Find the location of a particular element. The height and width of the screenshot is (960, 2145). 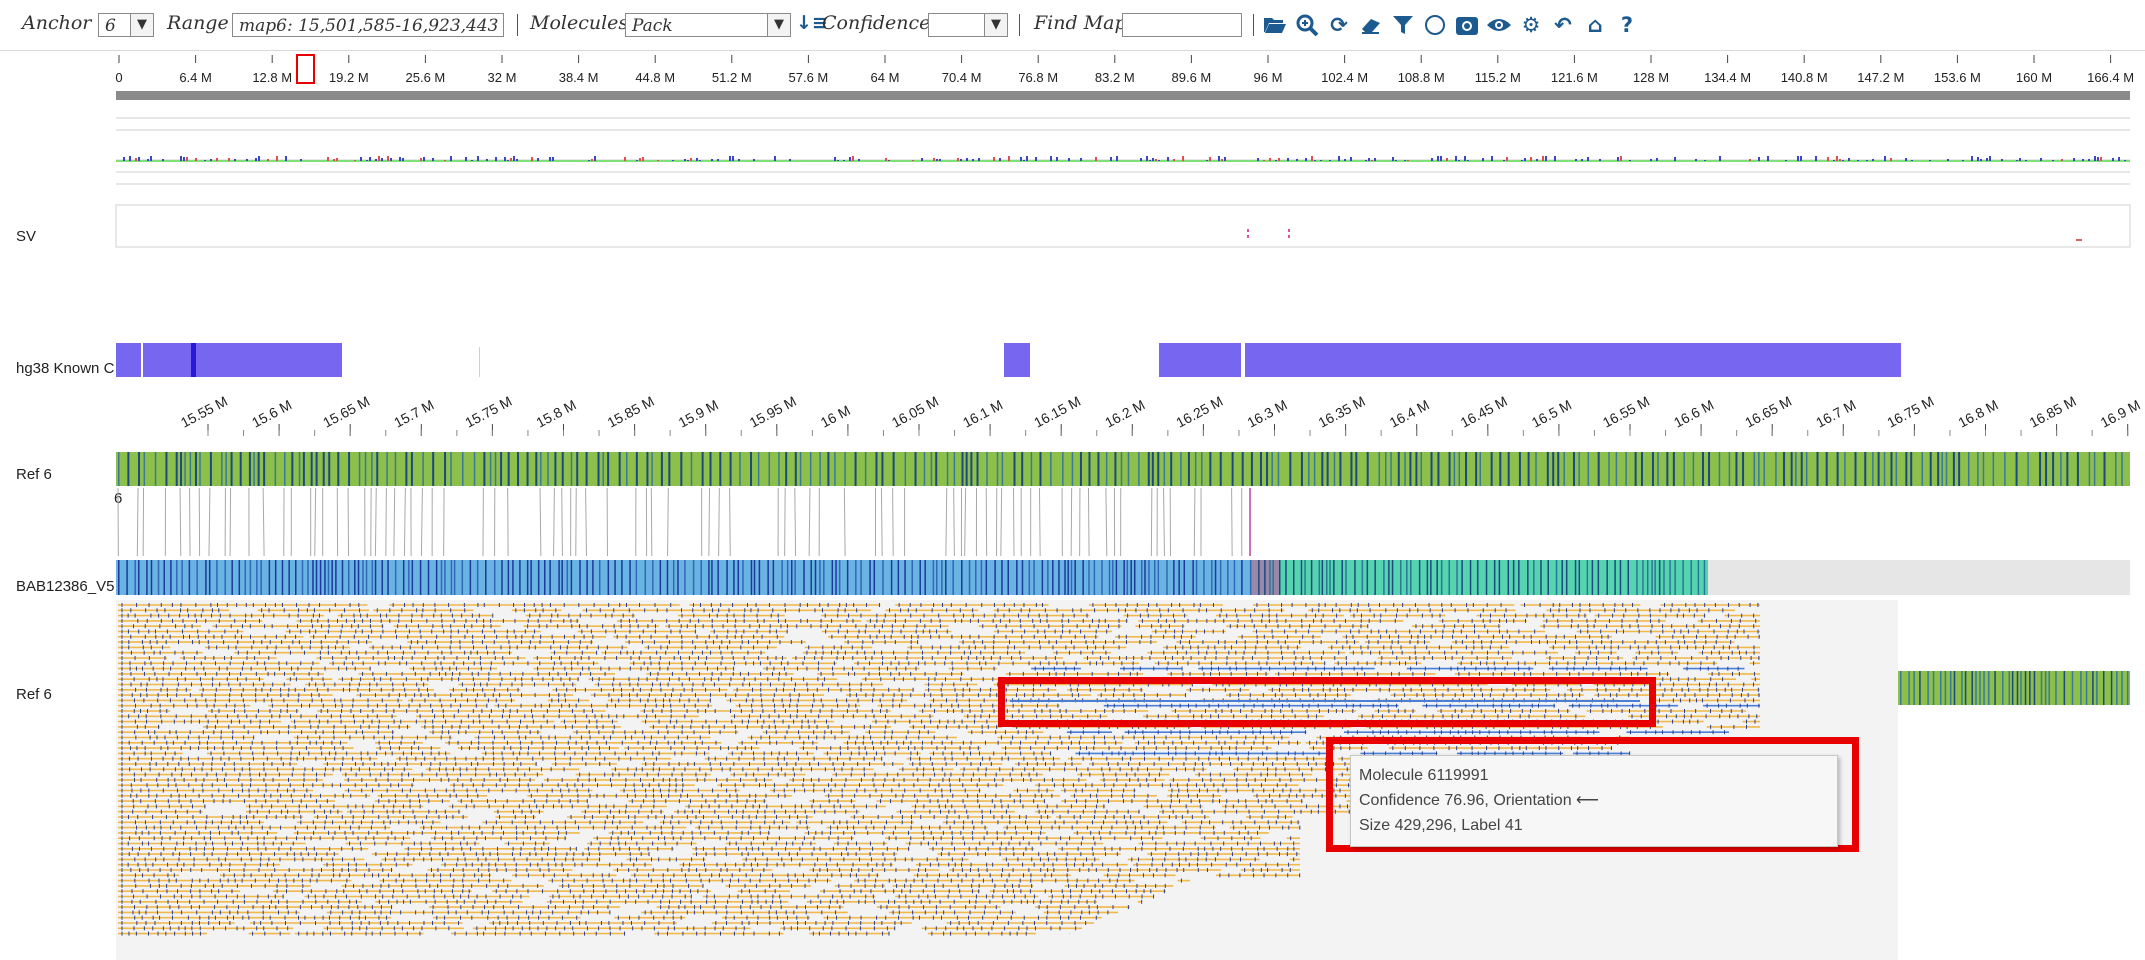

reference-map-top is located at coordinates (1123, 469).